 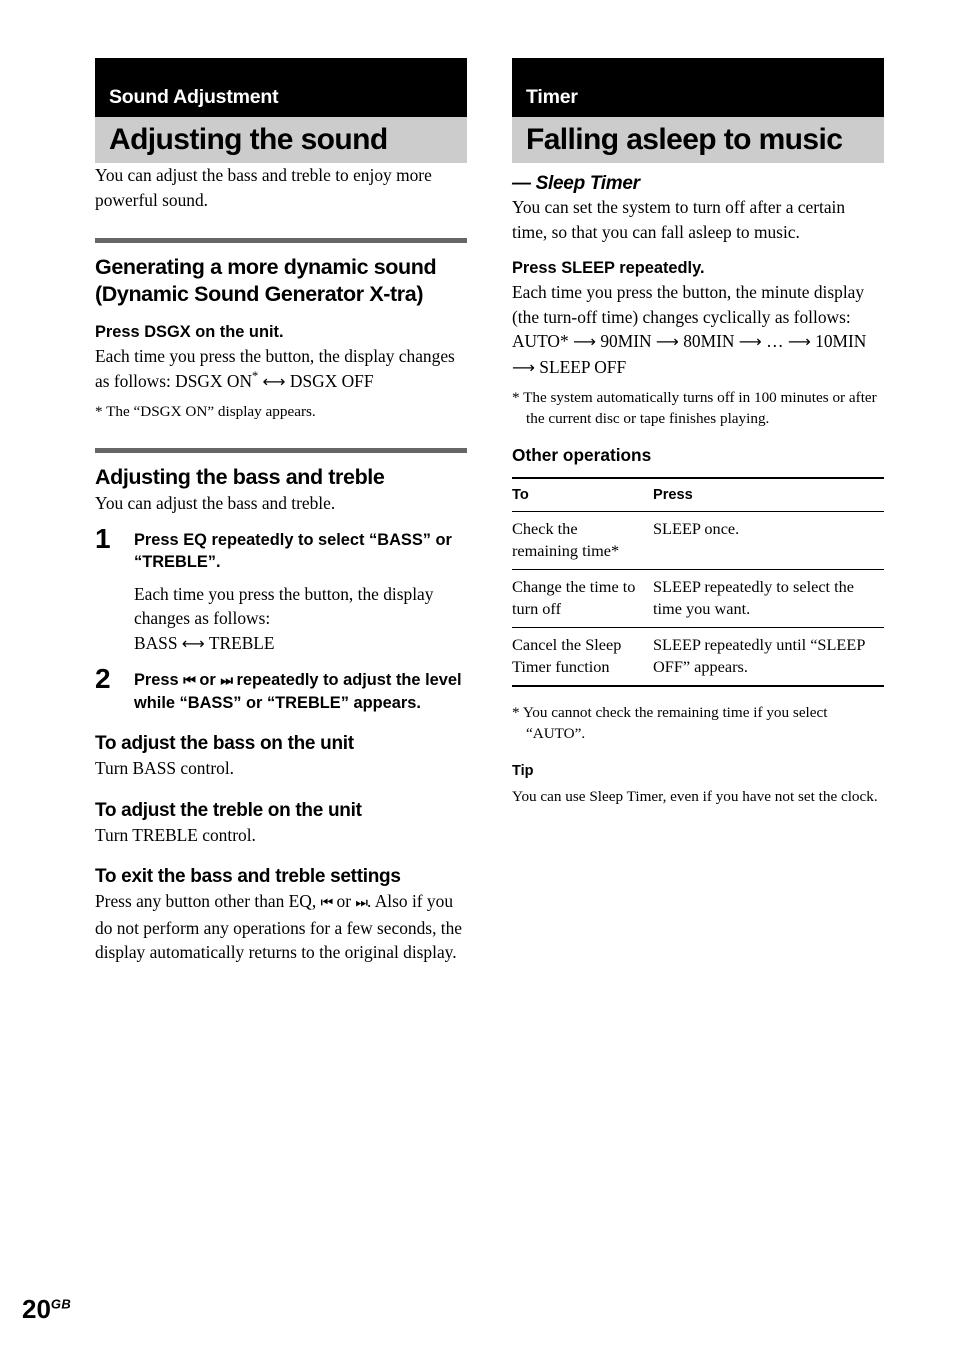 I want to click on column-header-to: To, so click(x=582, y=494).